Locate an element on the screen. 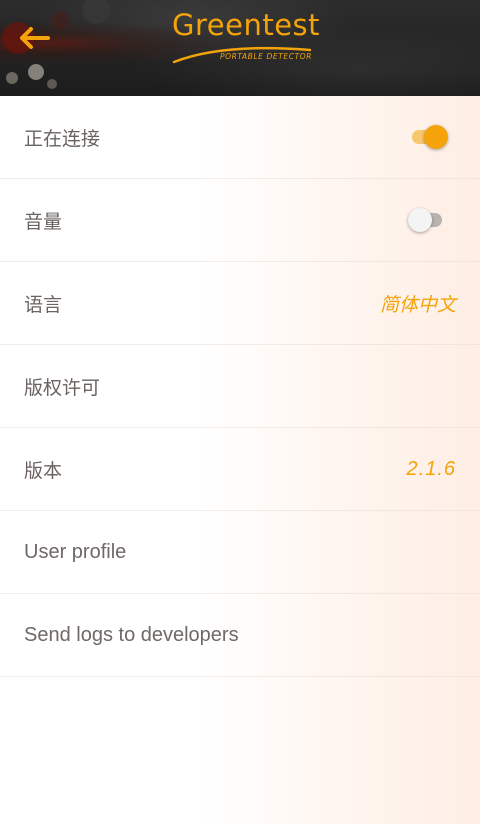 This screenshot has width=480, height=824. connecting-label: 正在连接 is located at coordinates (62, 138).